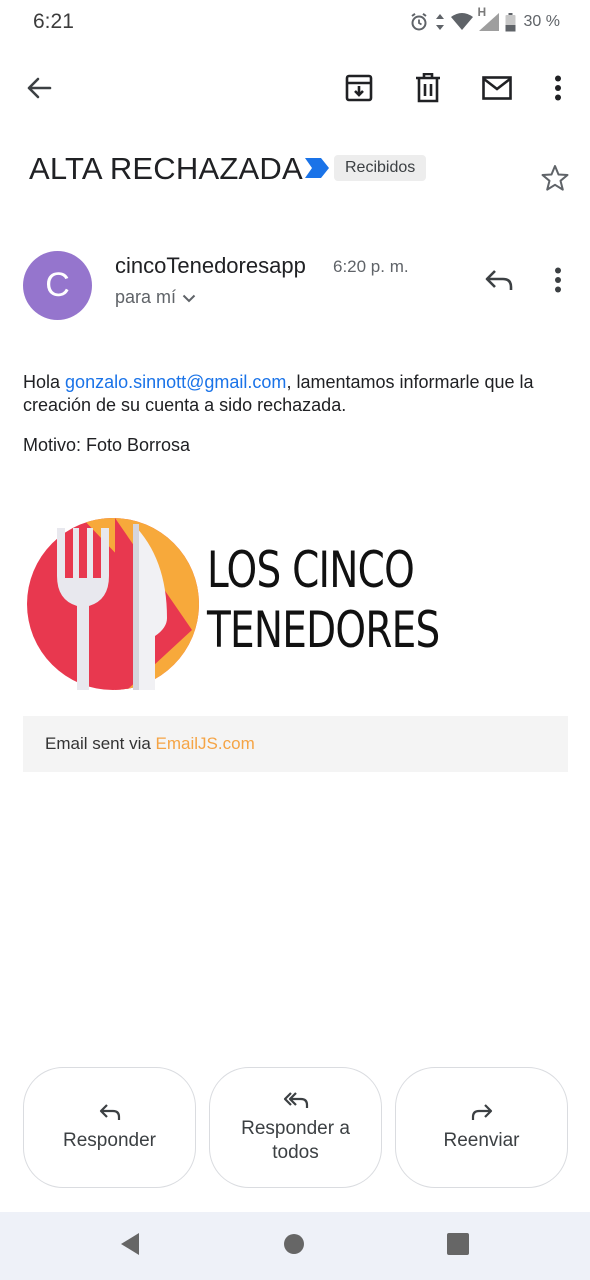  Describe the element at coordinates (380, 168) in the screenshot. I see `label-chip-recibidos: Recibidos` at that location.